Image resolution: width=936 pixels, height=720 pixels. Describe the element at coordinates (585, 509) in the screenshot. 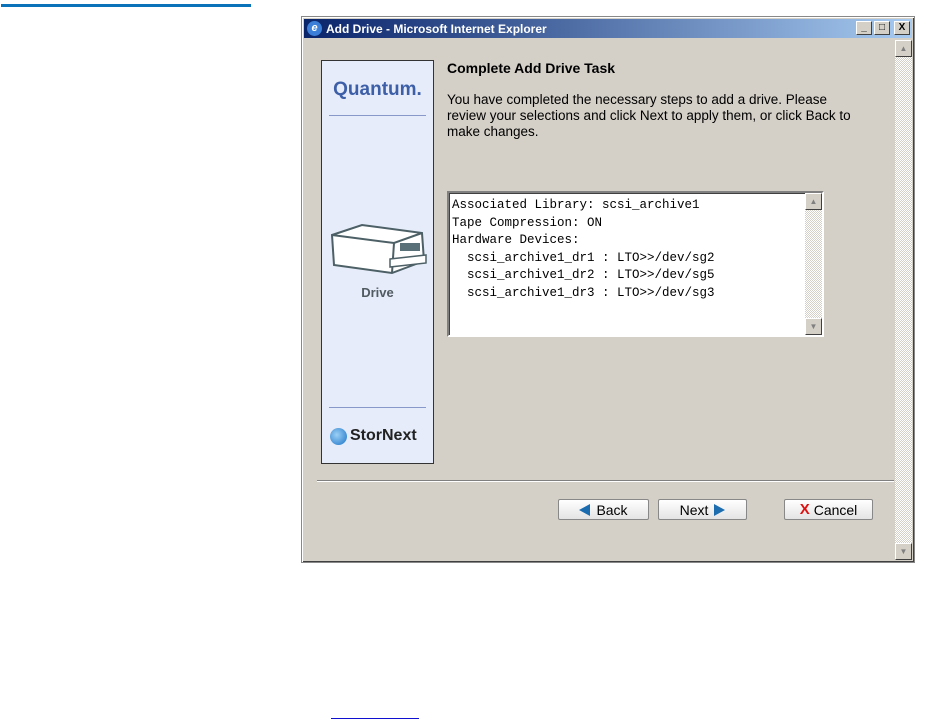

I see `arrow-left-icon` at that location.